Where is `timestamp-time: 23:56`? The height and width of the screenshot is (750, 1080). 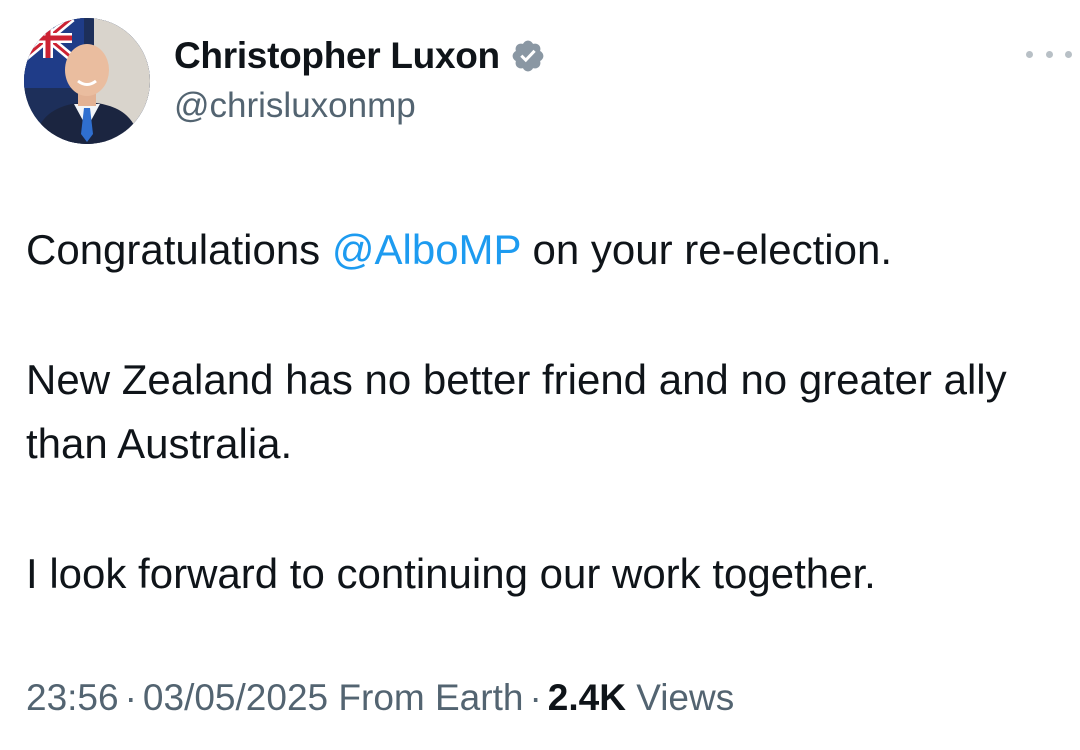 timestamp-time: 23:56 is located at coordinates (72, 697).